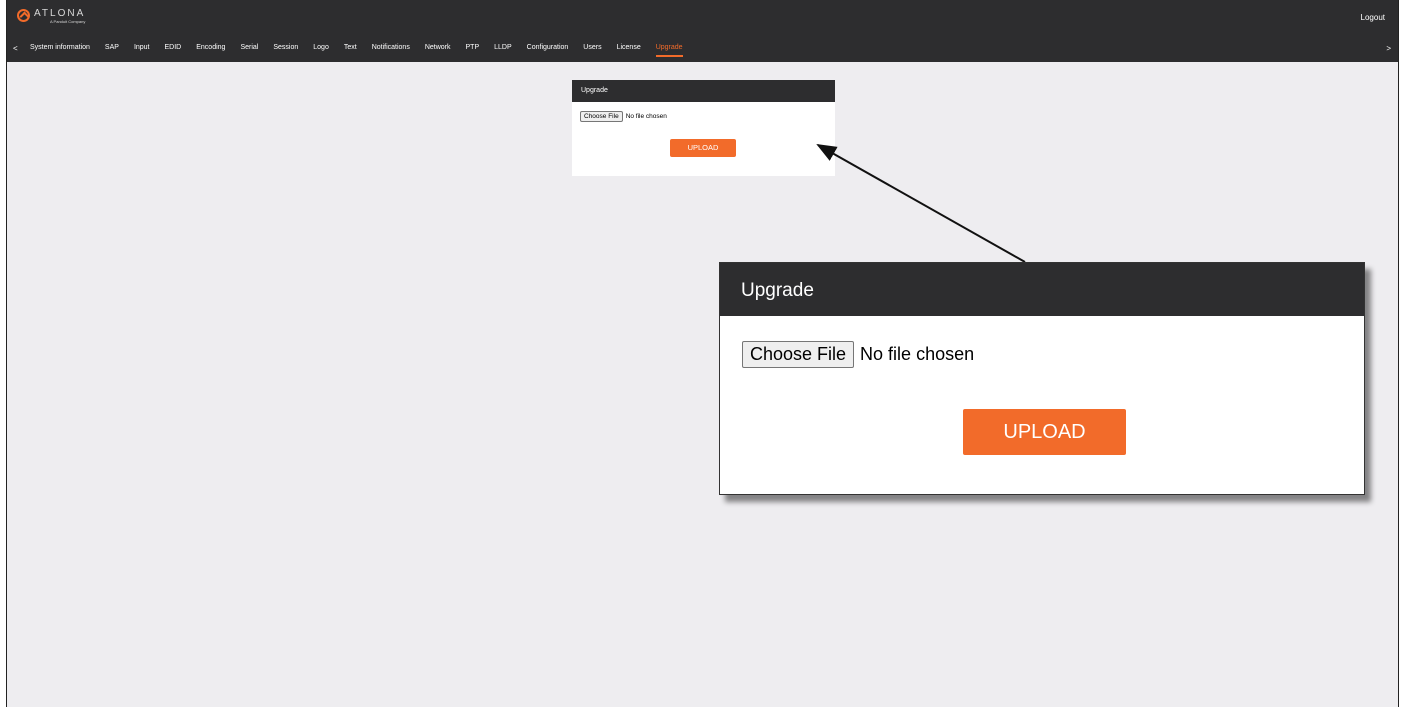 This screenshot has height=707, width=1405. What do you see at coordinates (703, 148) in the screenshot?
I see `upload-button: UPLOAD` at bounding box center [703, 148].